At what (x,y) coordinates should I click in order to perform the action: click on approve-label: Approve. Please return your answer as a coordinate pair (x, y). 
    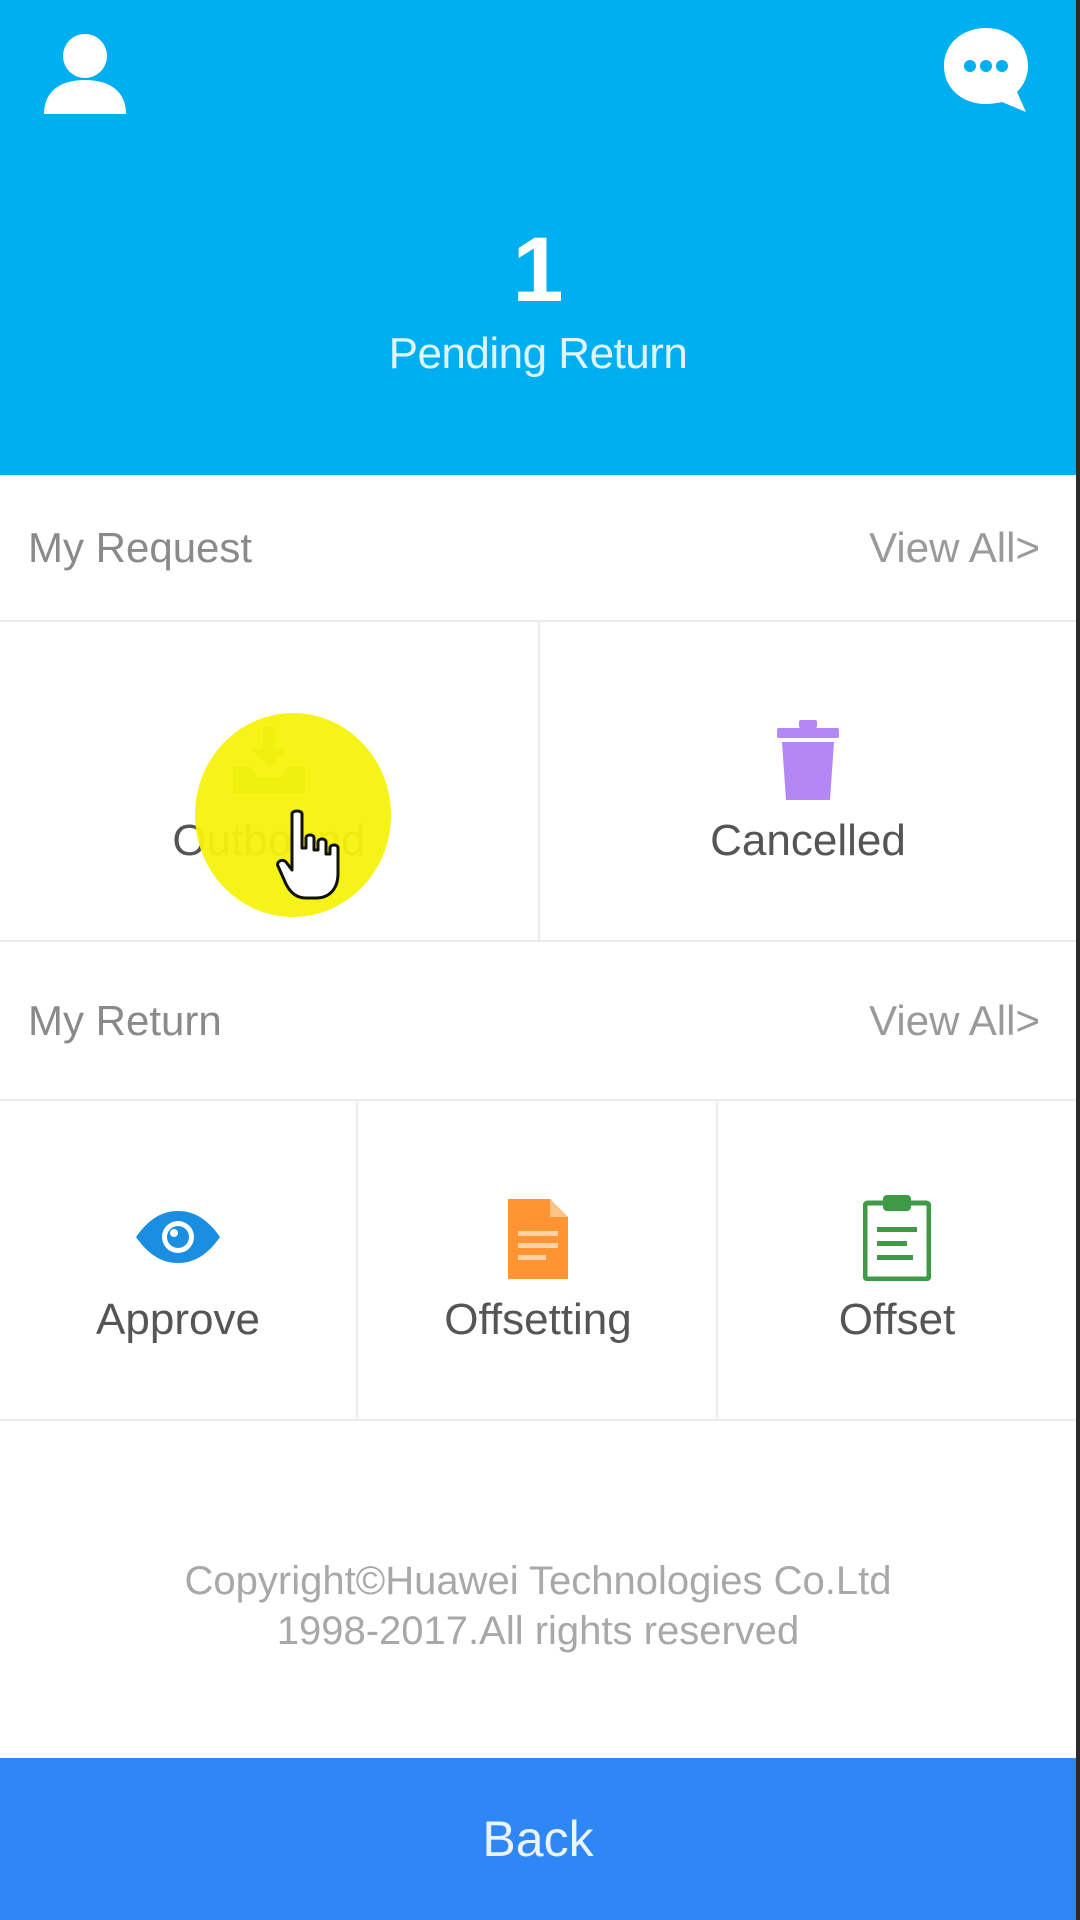
    Looking at the image, I should click on (178, 1319).